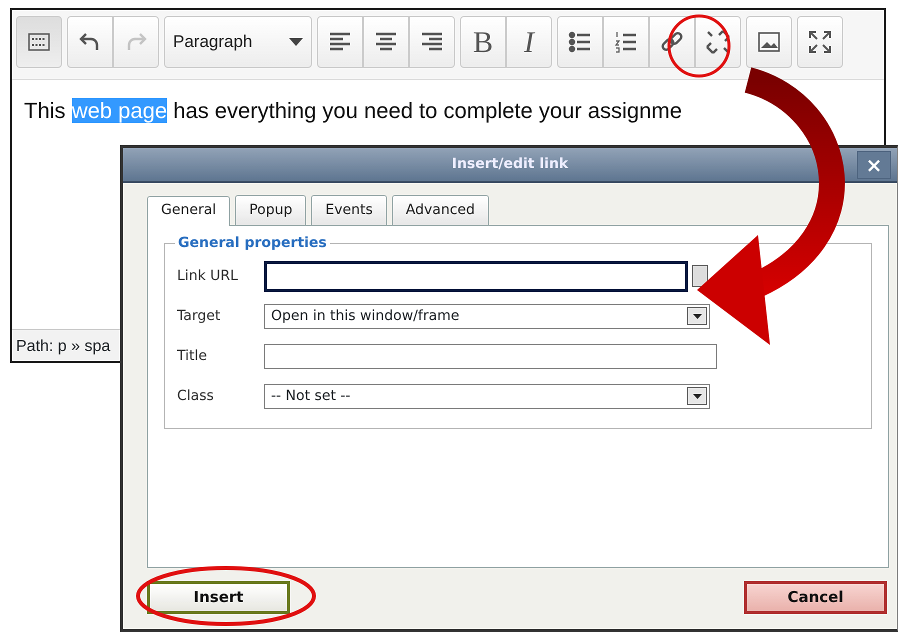 The image size is (899, 632). Describe the element at coordinates (700, 276) in the screenshot. I see `browse-button` at that location.